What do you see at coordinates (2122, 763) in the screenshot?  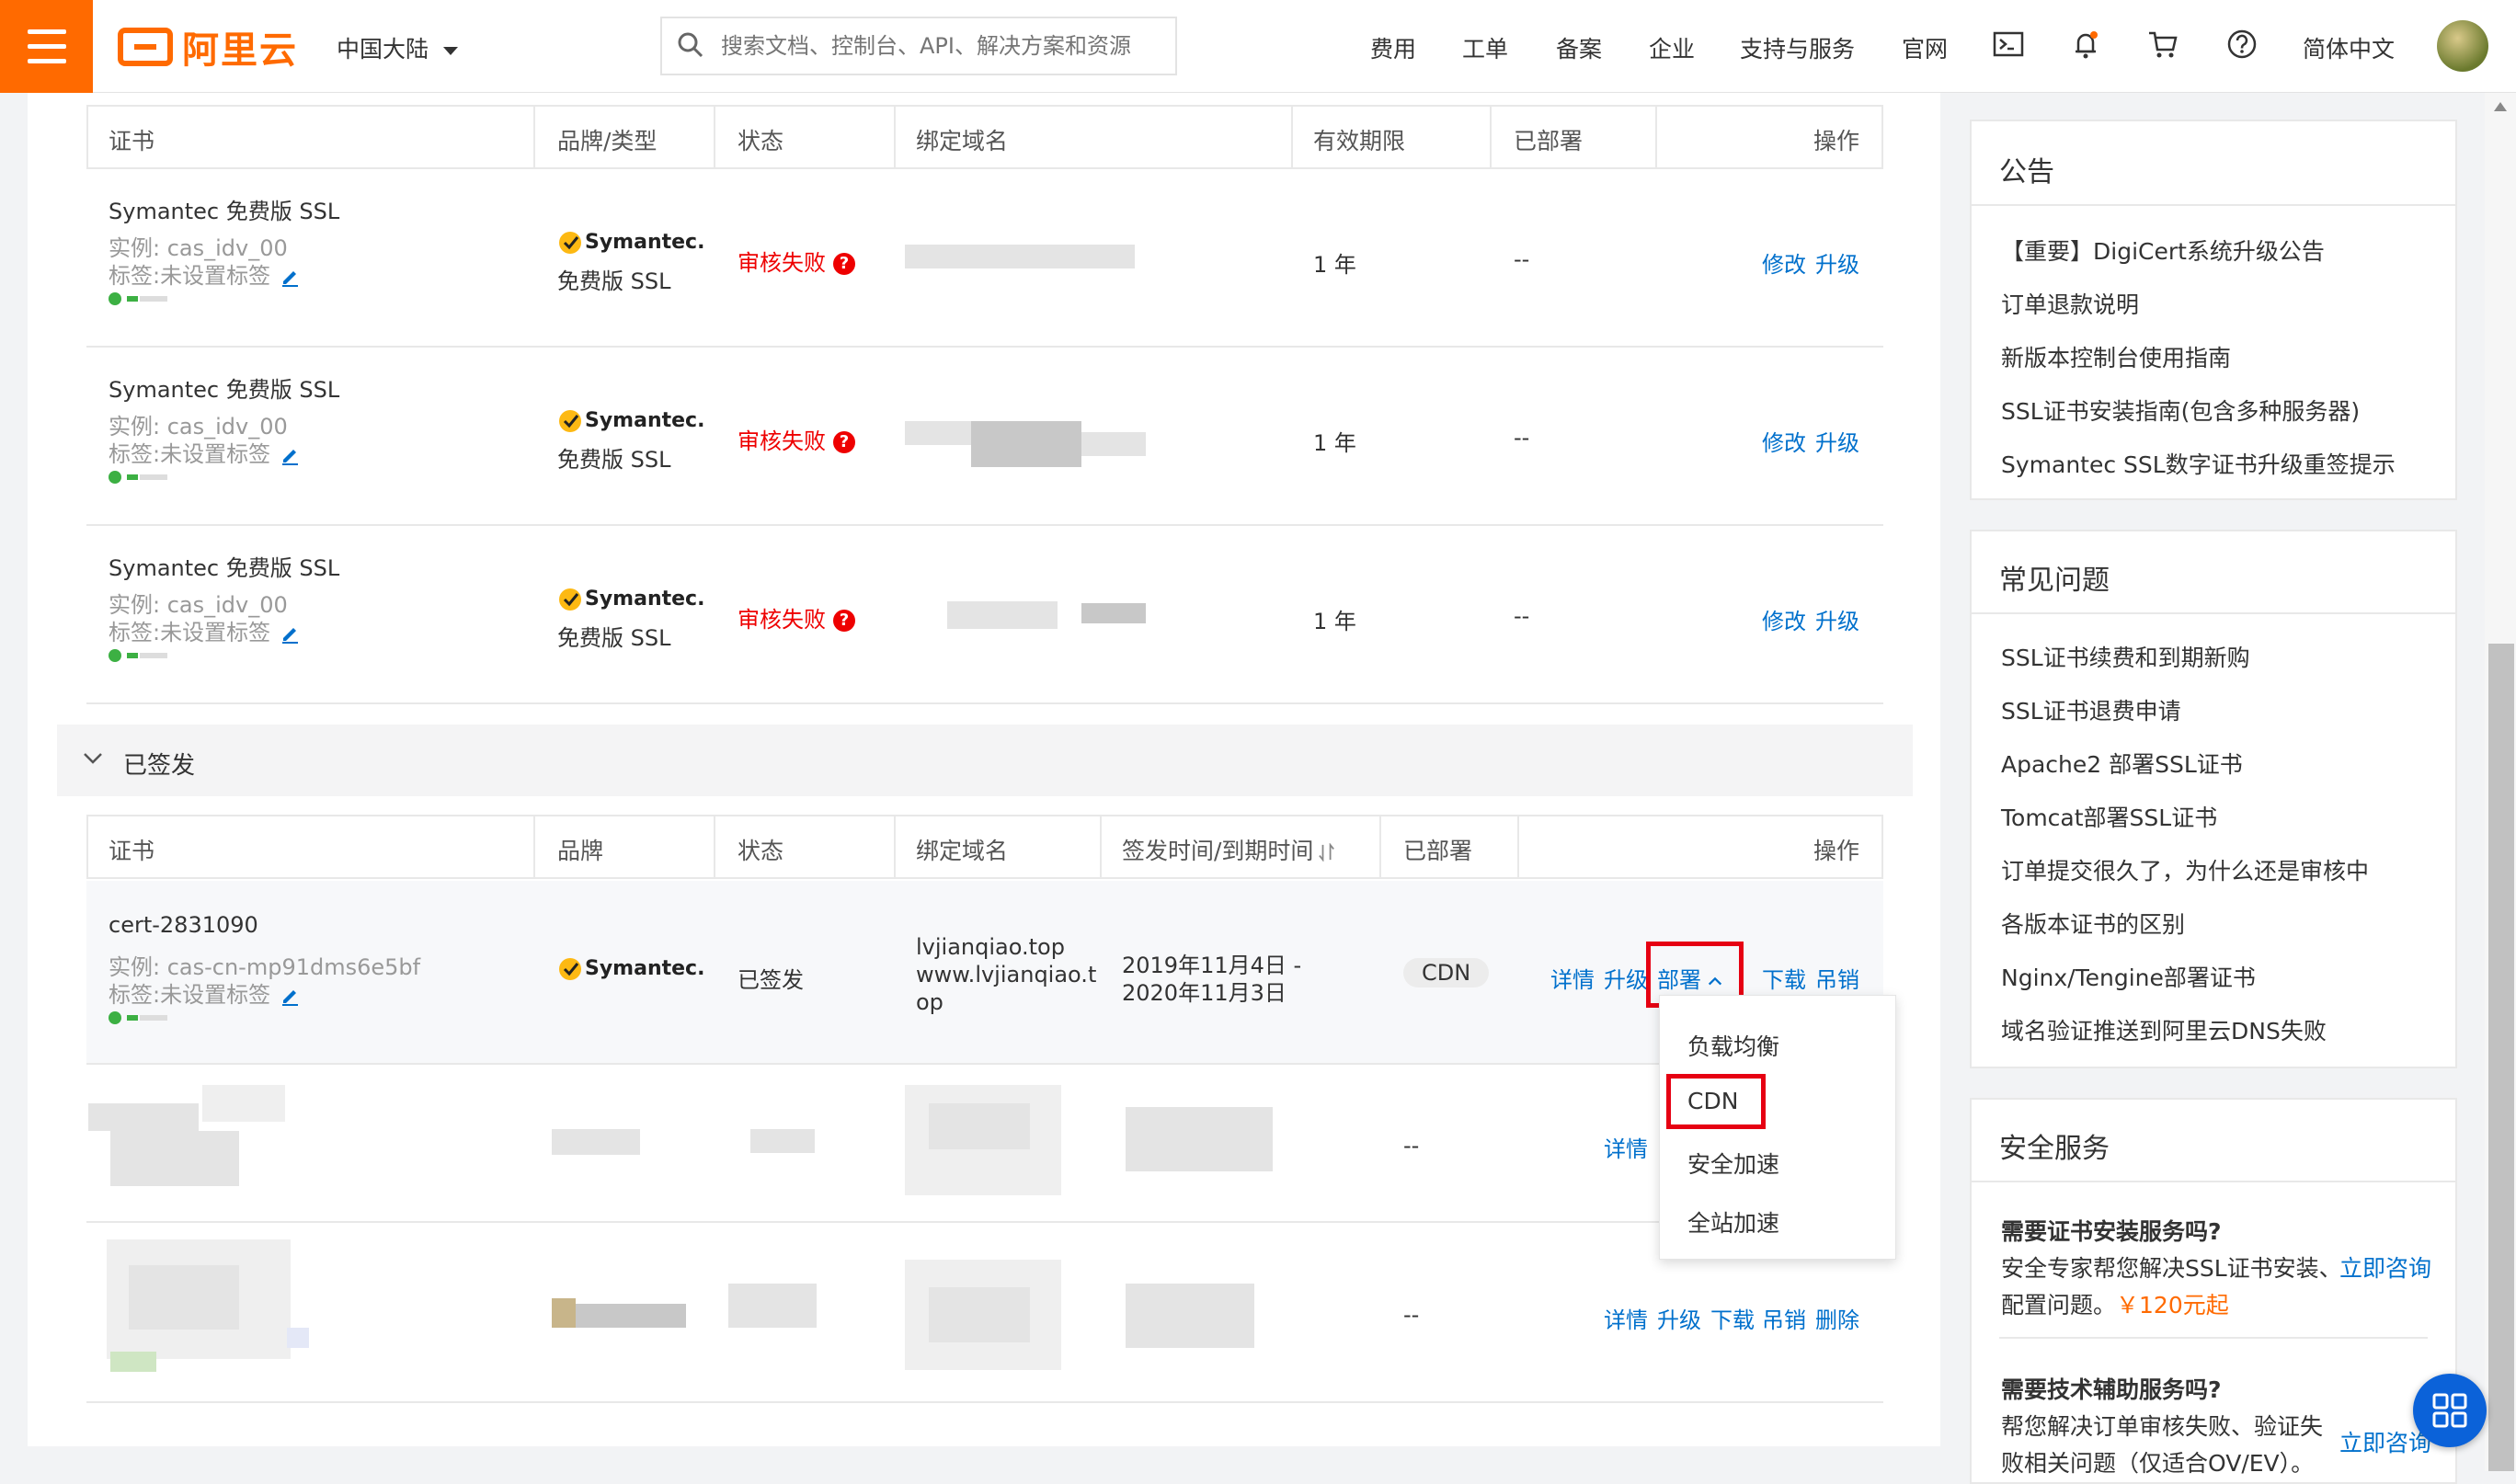 I see `faq-item: Apache2 部署SSL证书` at bounding box center [2122, 763].